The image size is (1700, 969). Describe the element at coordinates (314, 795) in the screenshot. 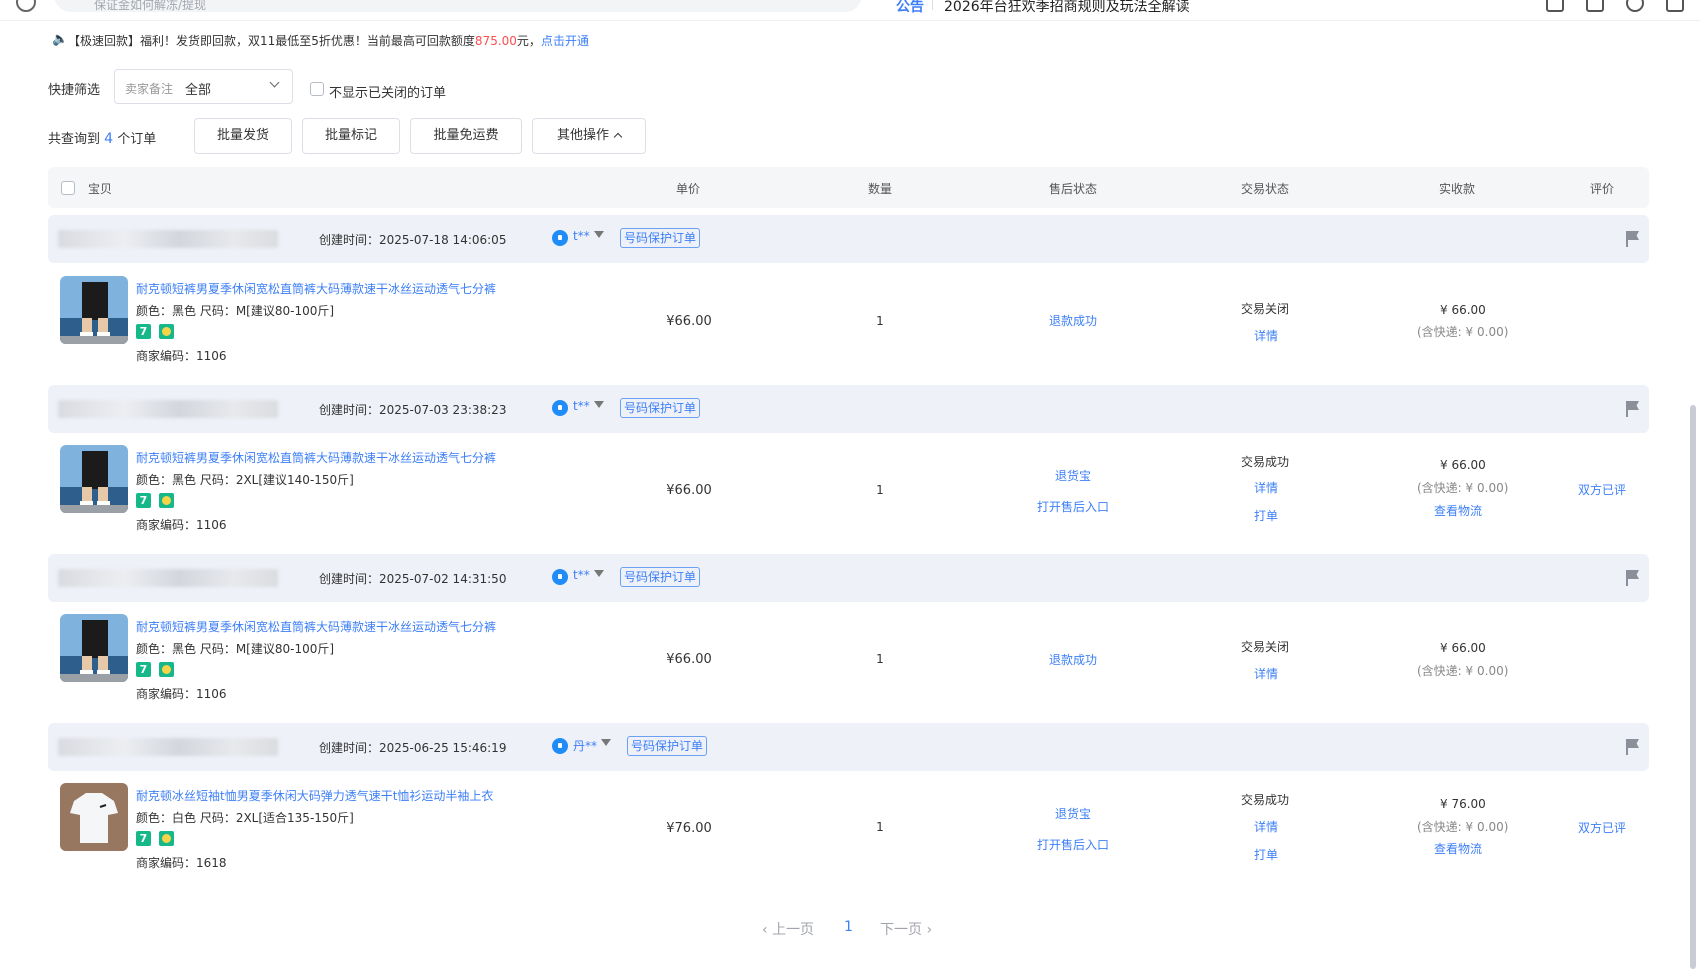

I see `product-title: 耐克顿冰丝短袖t恤男夏季休闲大码弹力透气速干t恤衫运动半袖上衣` at that location.